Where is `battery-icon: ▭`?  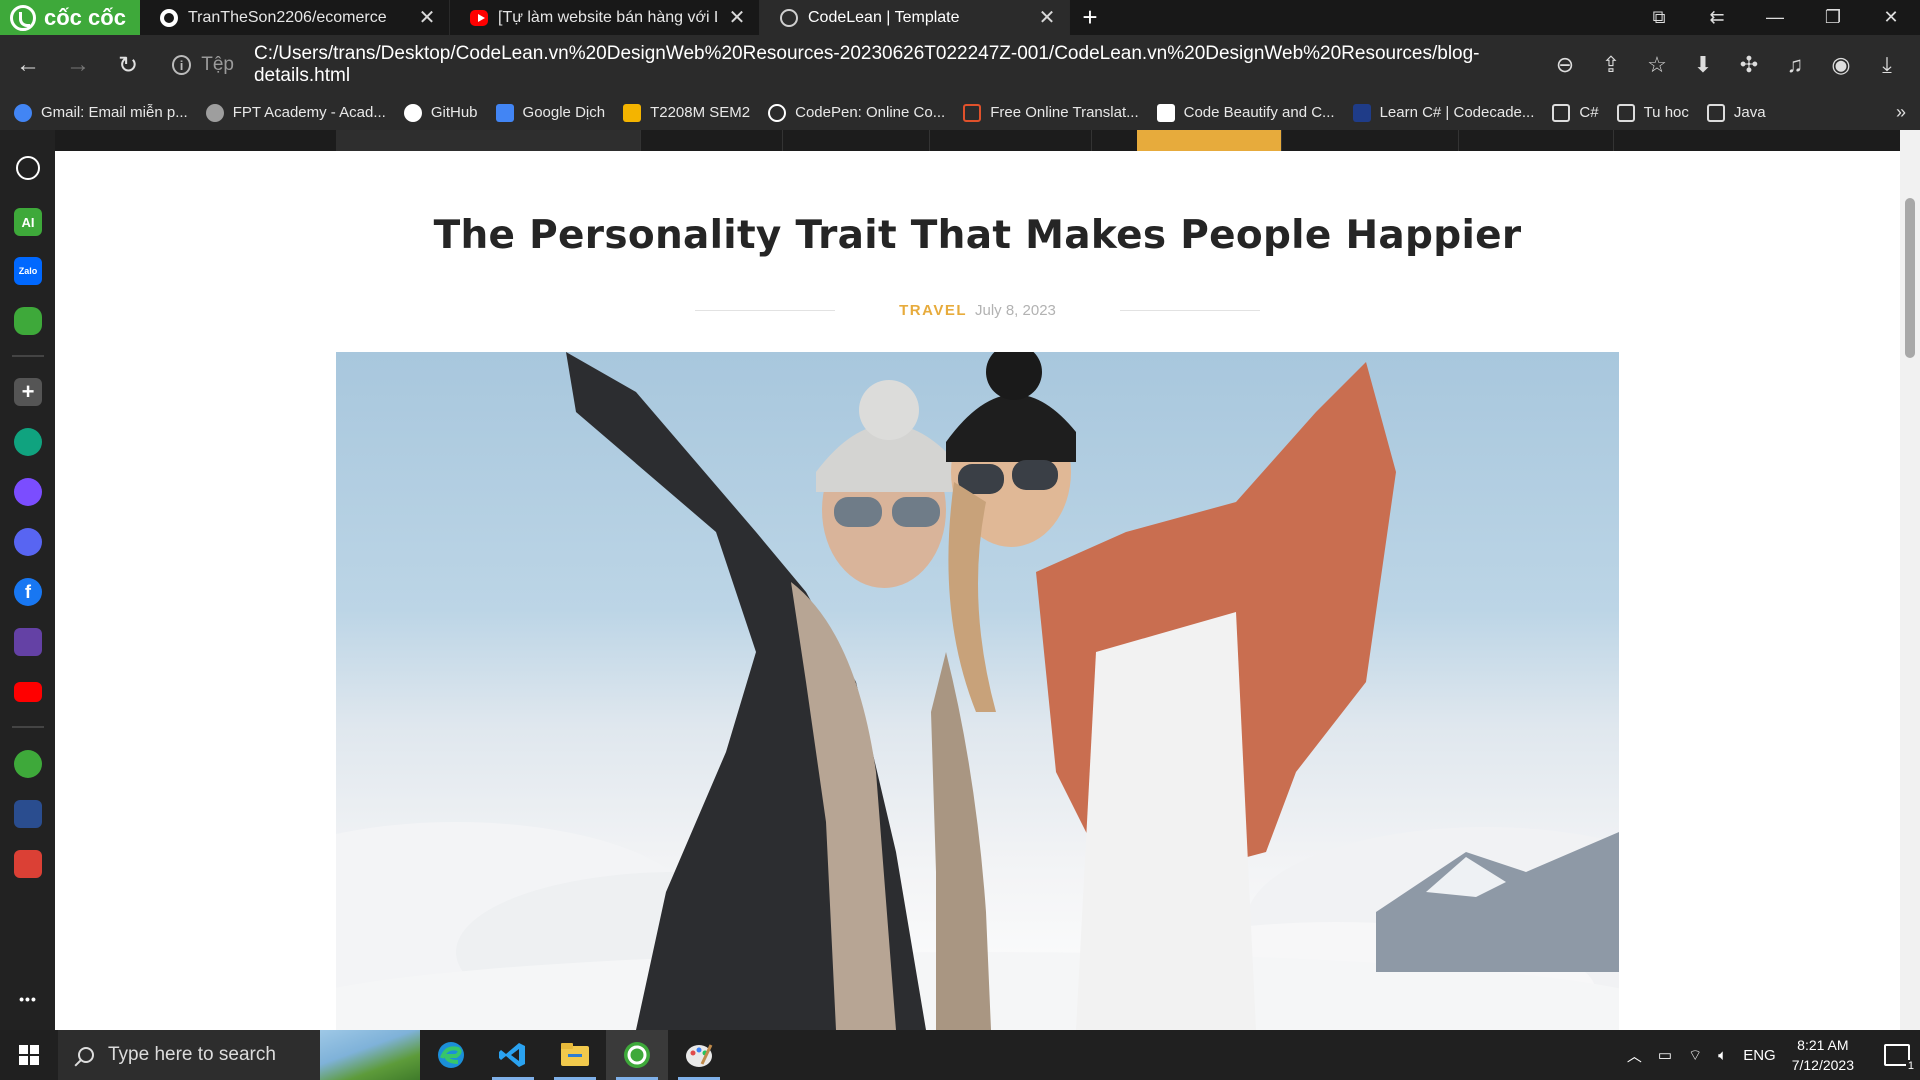 battery-icon: ▭ is located at coordinates (1665, 1055).